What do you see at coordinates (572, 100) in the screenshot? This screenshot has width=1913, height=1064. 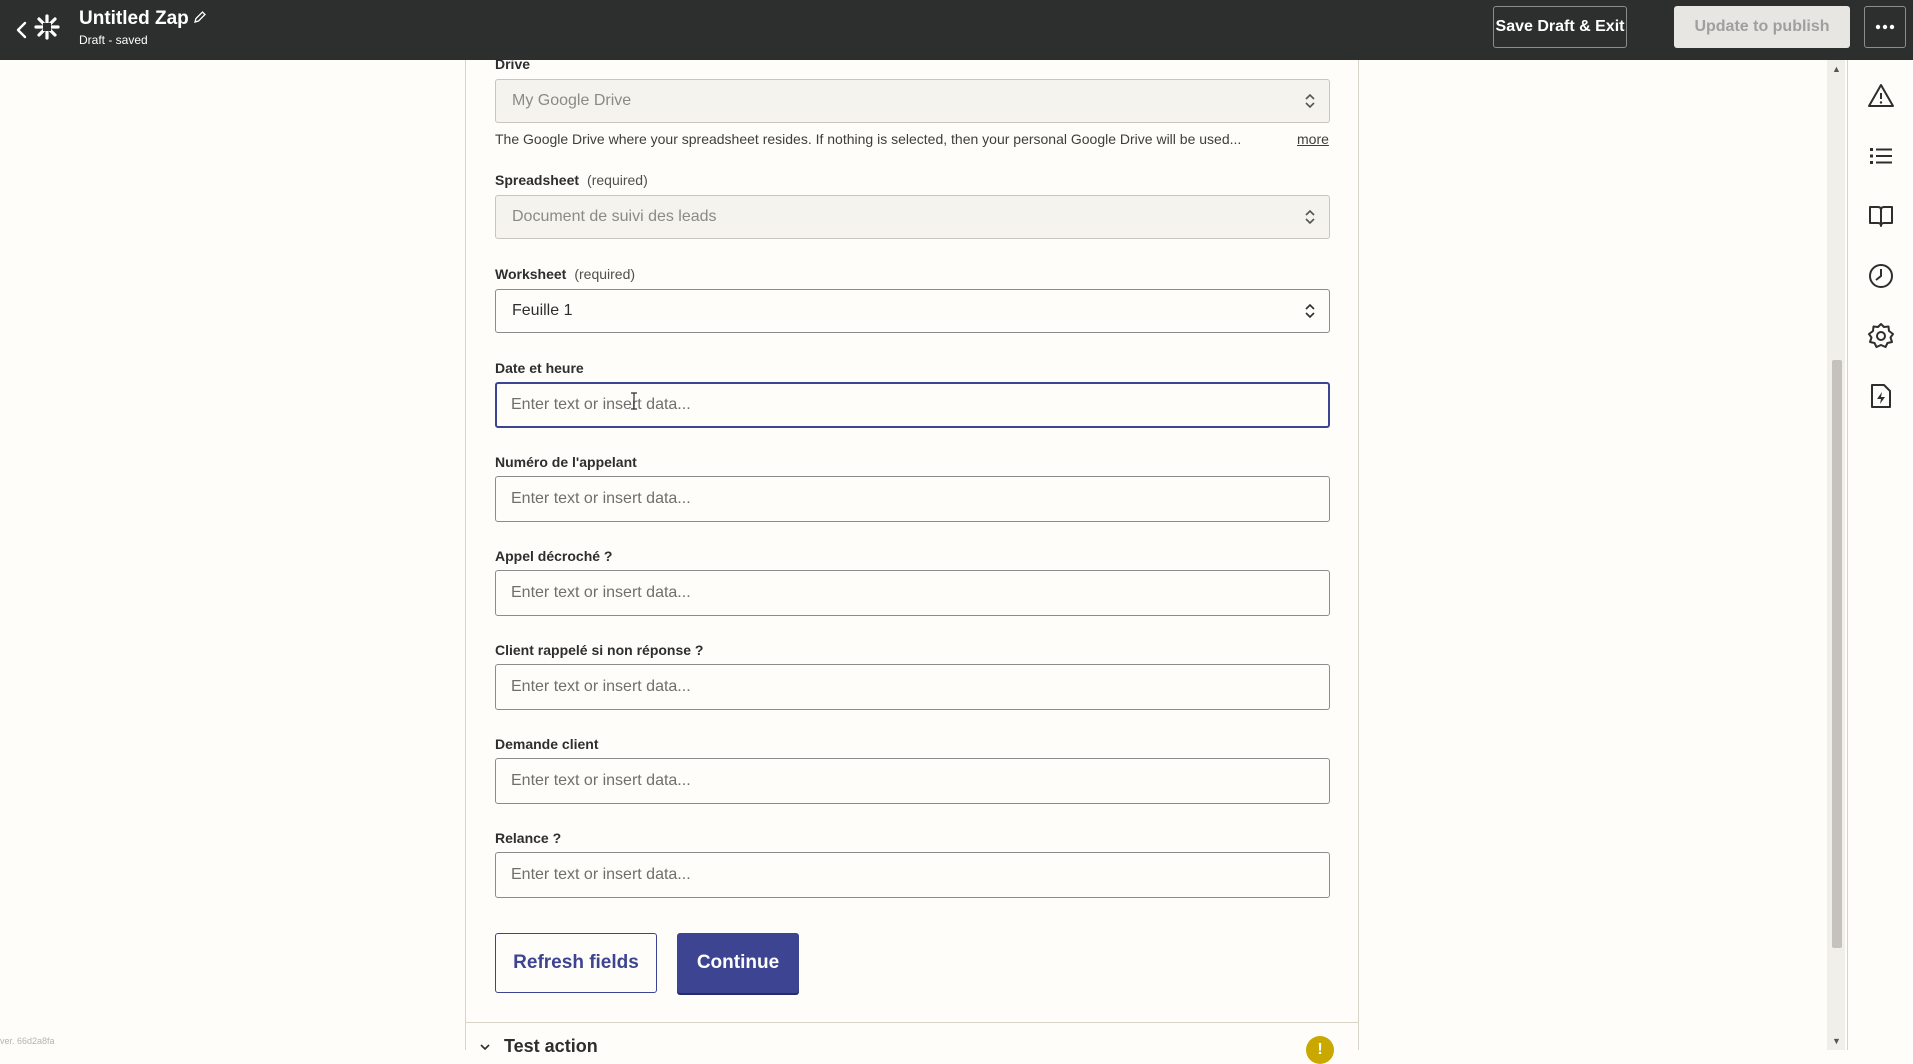 I see `drive-select-value: My Google Drive` at bounding box center [572, 100].